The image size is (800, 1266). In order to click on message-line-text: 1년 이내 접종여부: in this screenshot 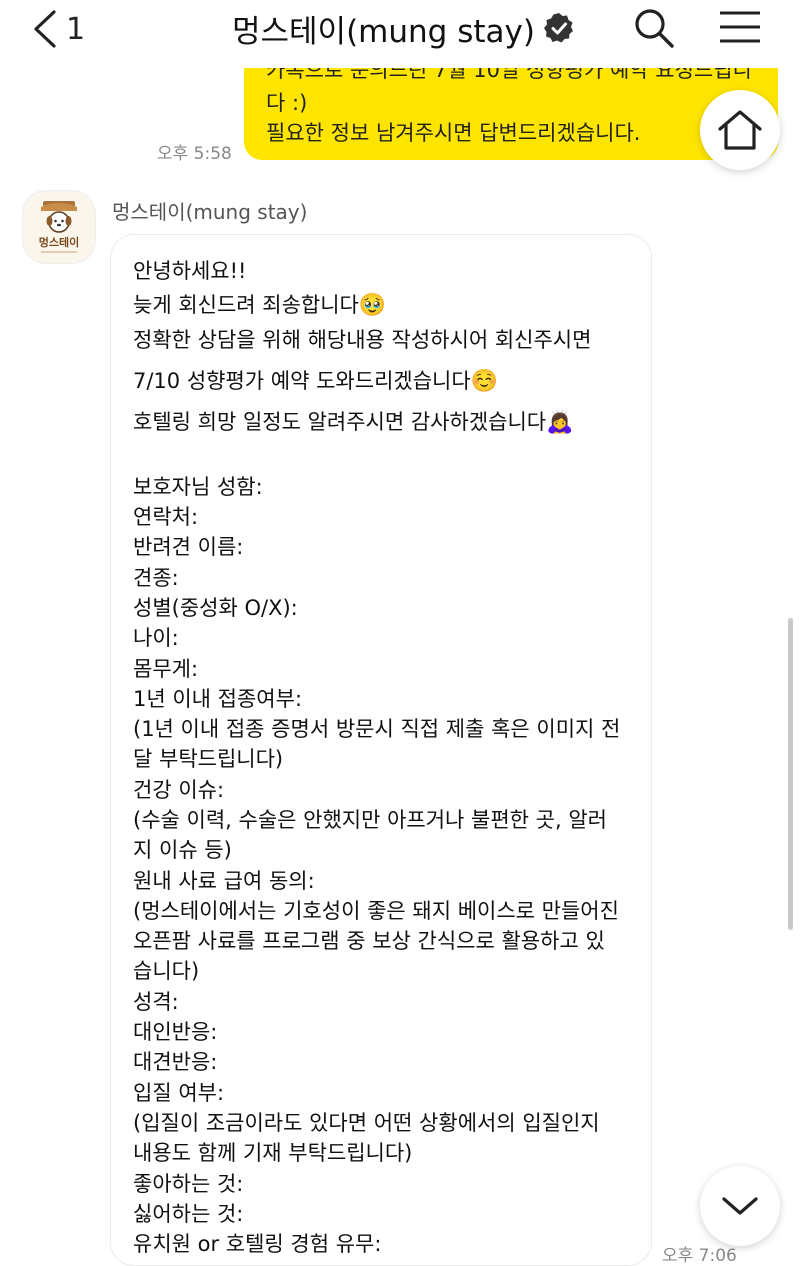, I will do `click(218, 699)`.